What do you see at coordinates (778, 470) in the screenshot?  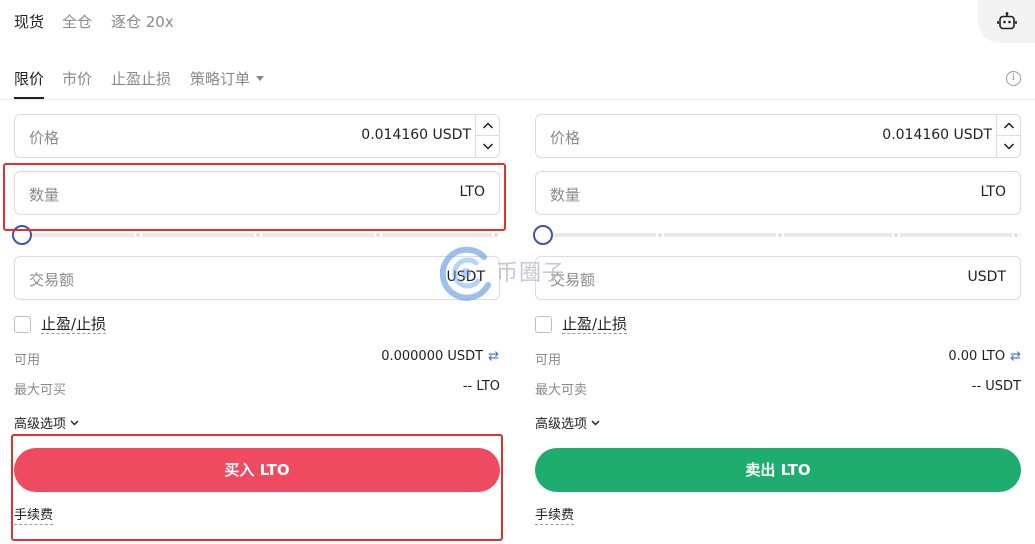 I see `sell-button: 卖出 LTO` at bounding box center [778, 470].